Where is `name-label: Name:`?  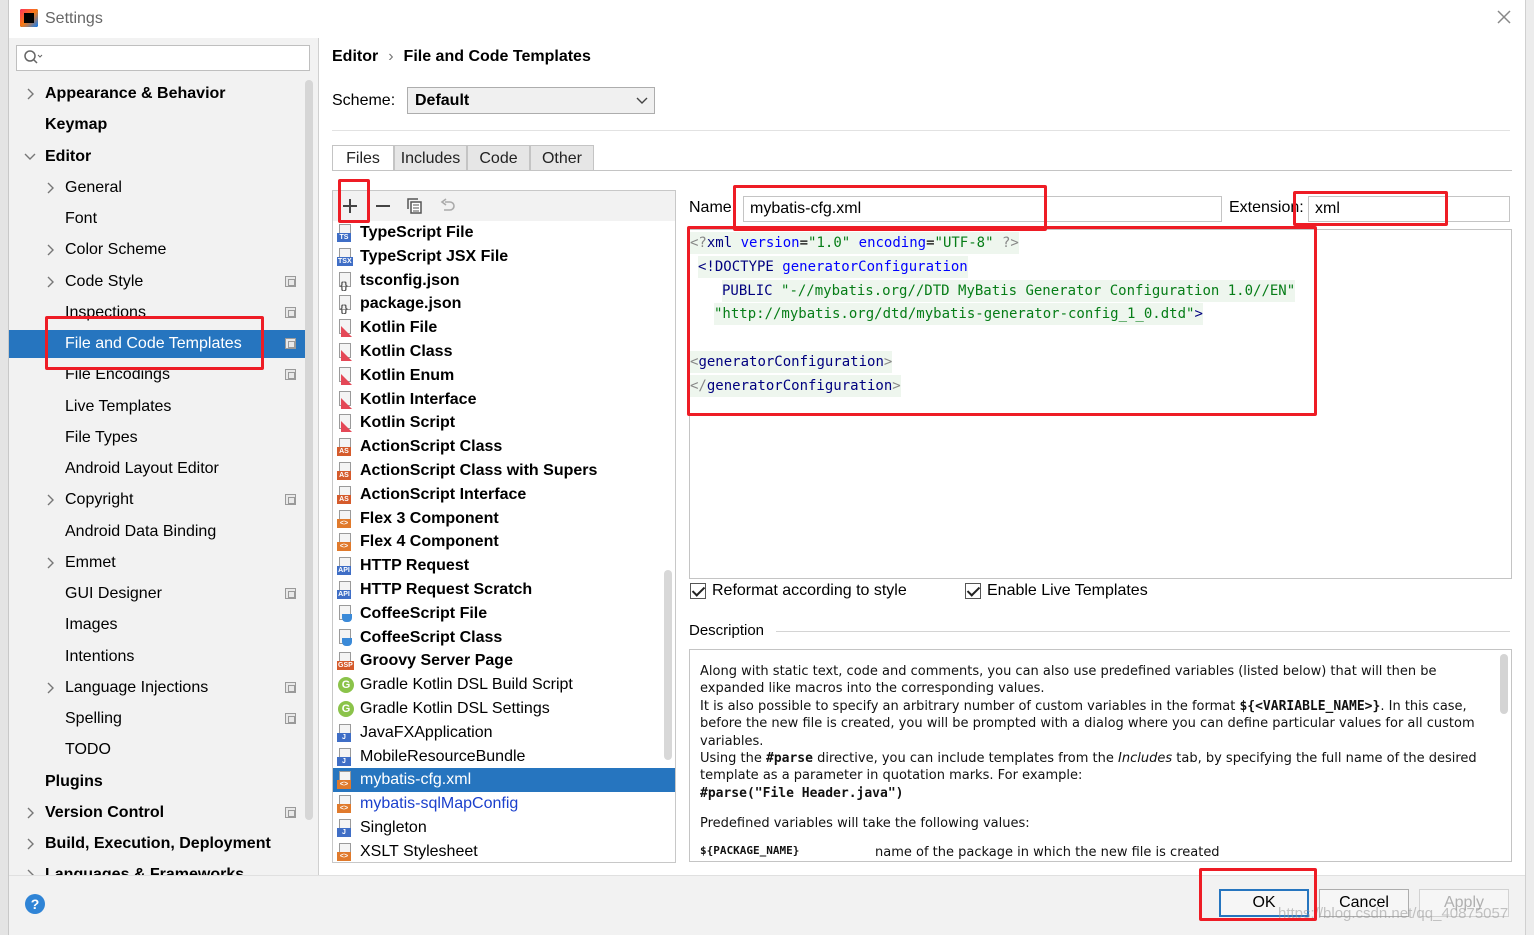 name-label: Name: is located at coordinates (713, 207).